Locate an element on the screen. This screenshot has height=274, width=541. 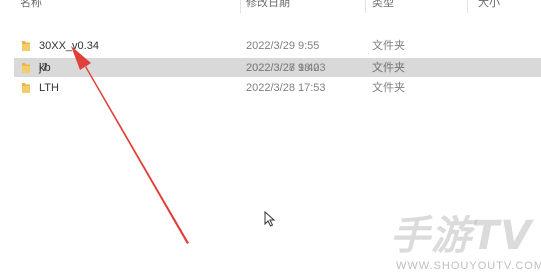
file-row-30xx: 30XX_v0.34 2022/3/29 9:55 文件夹 is located at coordinates (277, 46).